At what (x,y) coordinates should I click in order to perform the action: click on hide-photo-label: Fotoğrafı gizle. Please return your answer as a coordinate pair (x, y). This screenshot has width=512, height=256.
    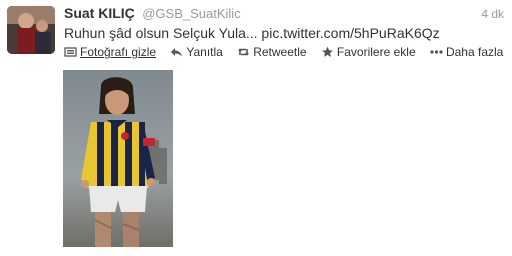
    Looking at the image, I should click on (118, 52).